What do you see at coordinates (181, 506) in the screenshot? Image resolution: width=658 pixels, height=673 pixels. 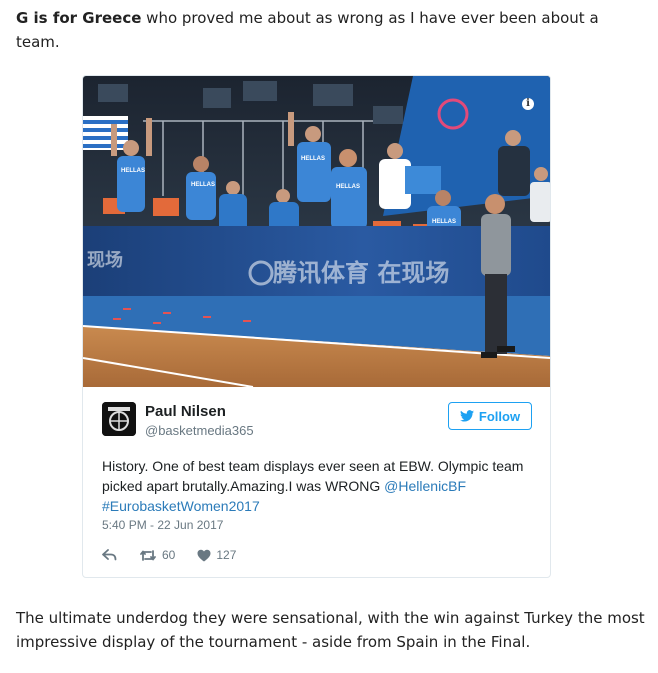 I see `hashtag-link: #EurobasketWomen2017` at bounding box center [181, 506].